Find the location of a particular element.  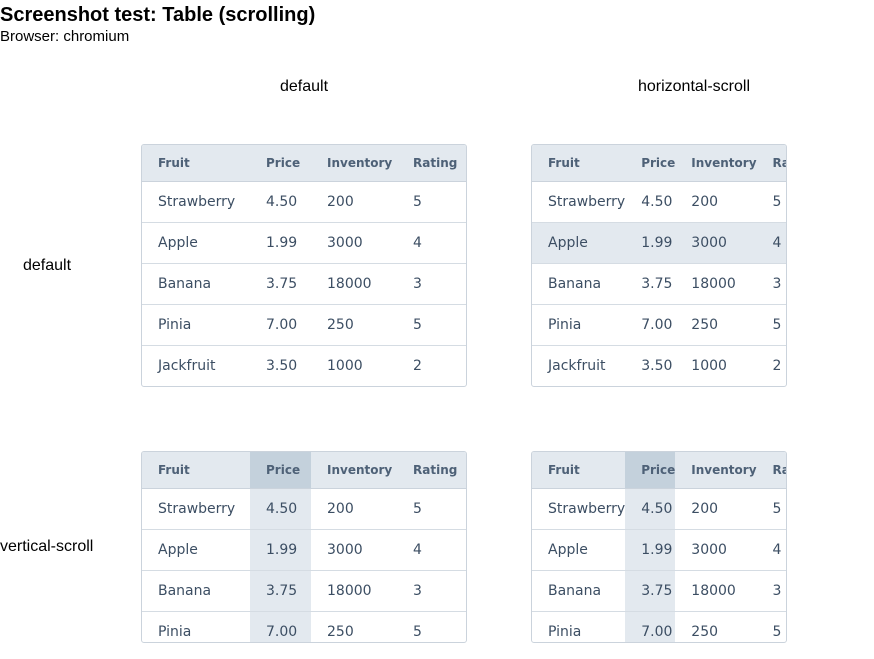

cell-fruit: Banana is located at coordinates (196, 591).